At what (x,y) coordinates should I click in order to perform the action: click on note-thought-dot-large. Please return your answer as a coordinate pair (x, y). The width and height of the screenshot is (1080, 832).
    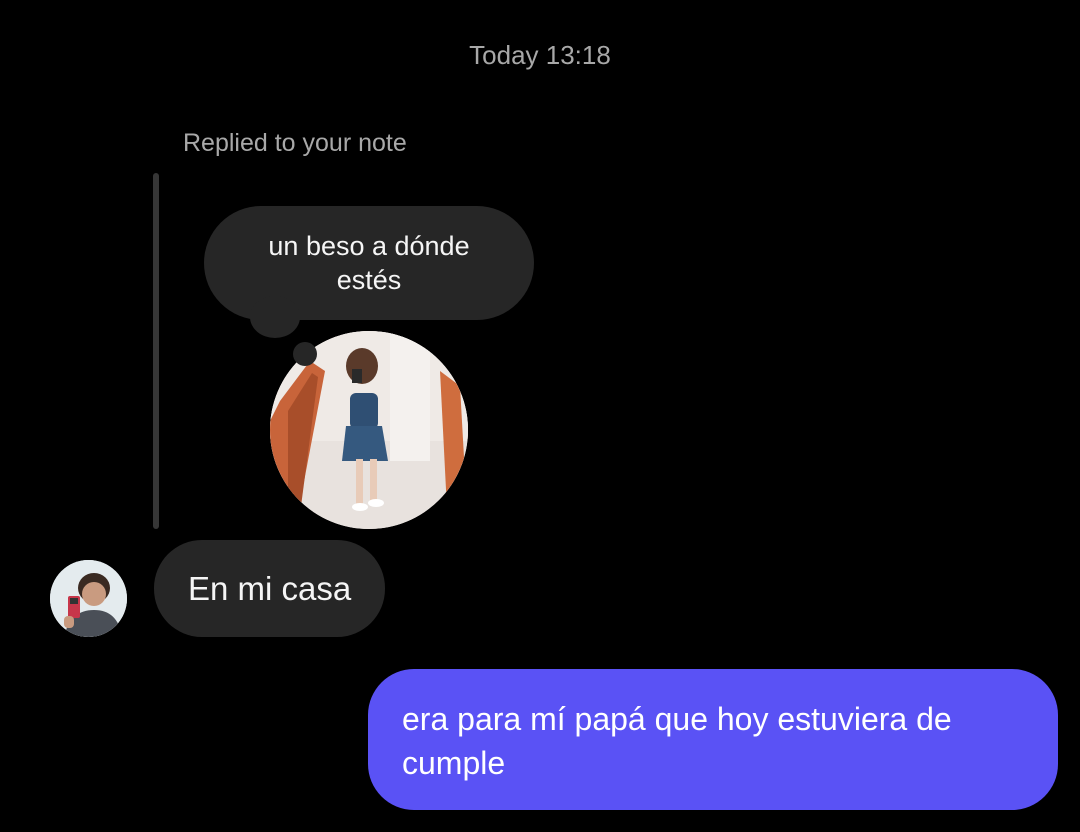
    Looking at the image, I should click on (275, 317).